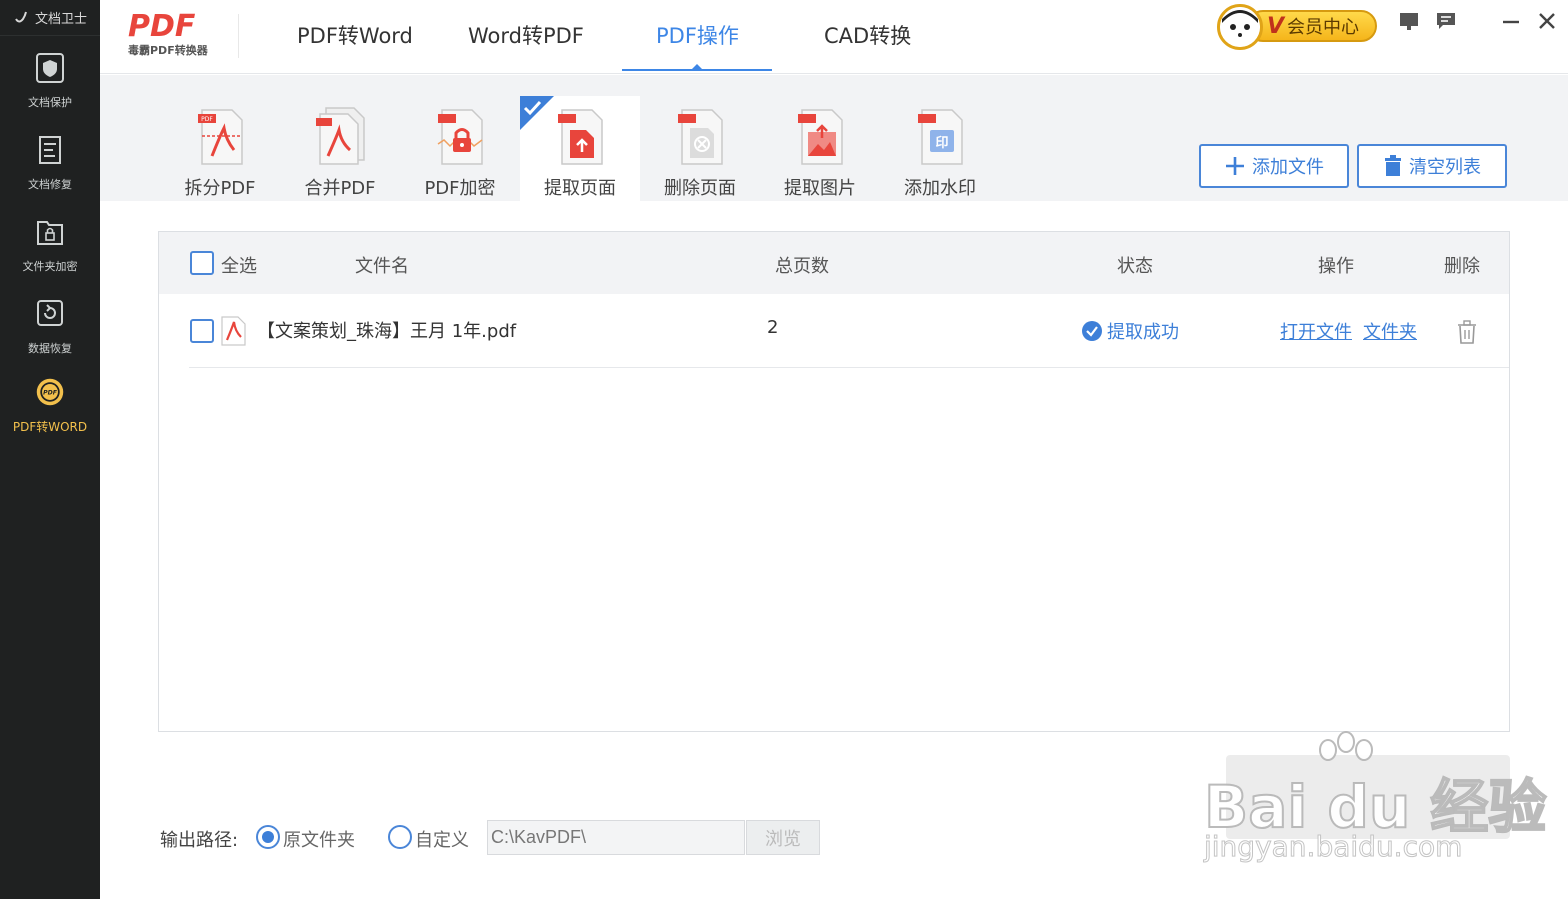  What do you see at coordinates (168, 50) in the screenshot?
I see `svg-text: 毒霸PDF转换器` at bounding box center [168, 50].